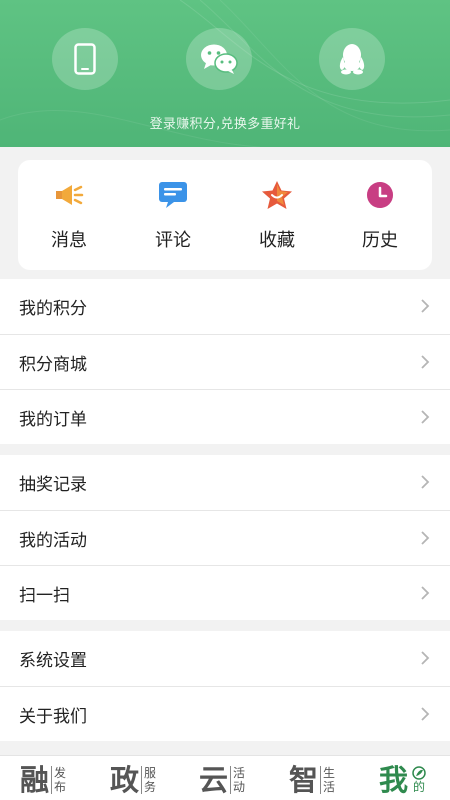 This screenshot has height=800, width=450. What do you see at coordinates (69, 240) in the screenshot?
I see `quick-item-label: 消息` at bounding box center [69, 240].